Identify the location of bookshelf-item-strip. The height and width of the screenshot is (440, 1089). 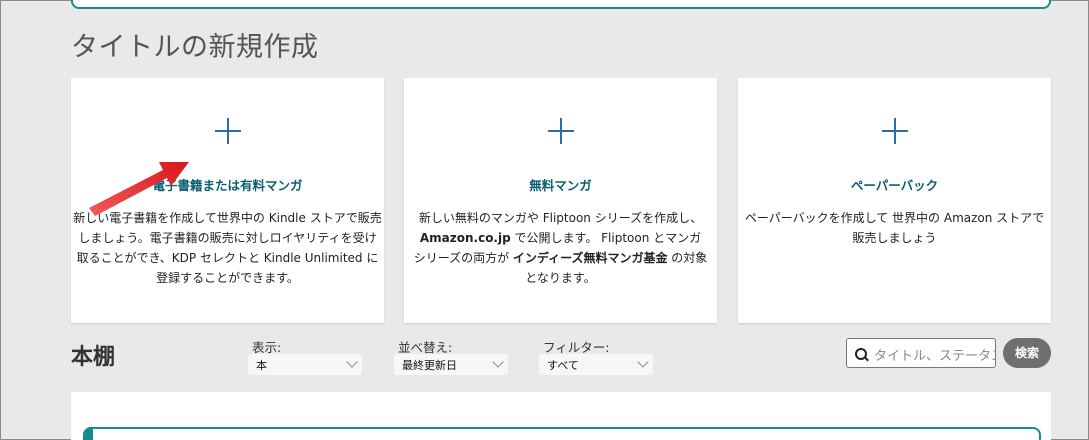
(562, 433).